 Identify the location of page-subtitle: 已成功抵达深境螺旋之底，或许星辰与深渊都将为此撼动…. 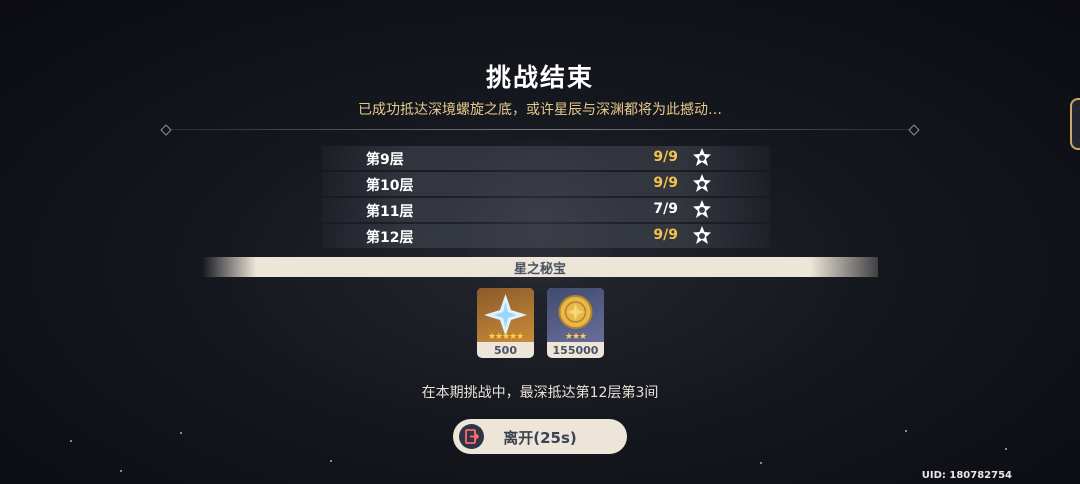
(540, 110).